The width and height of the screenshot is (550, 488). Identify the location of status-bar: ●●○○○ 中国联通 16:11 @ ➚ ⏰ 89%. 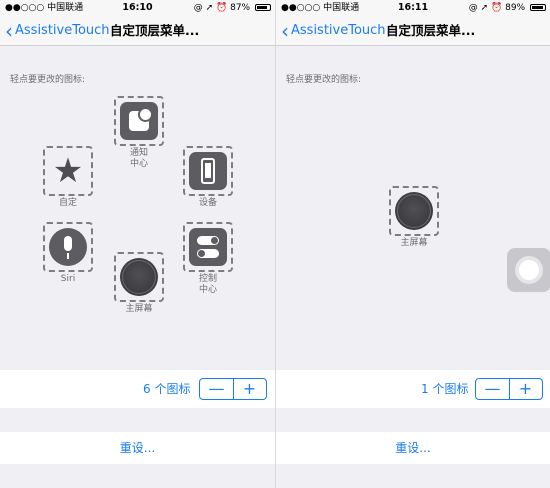
(413, 8).